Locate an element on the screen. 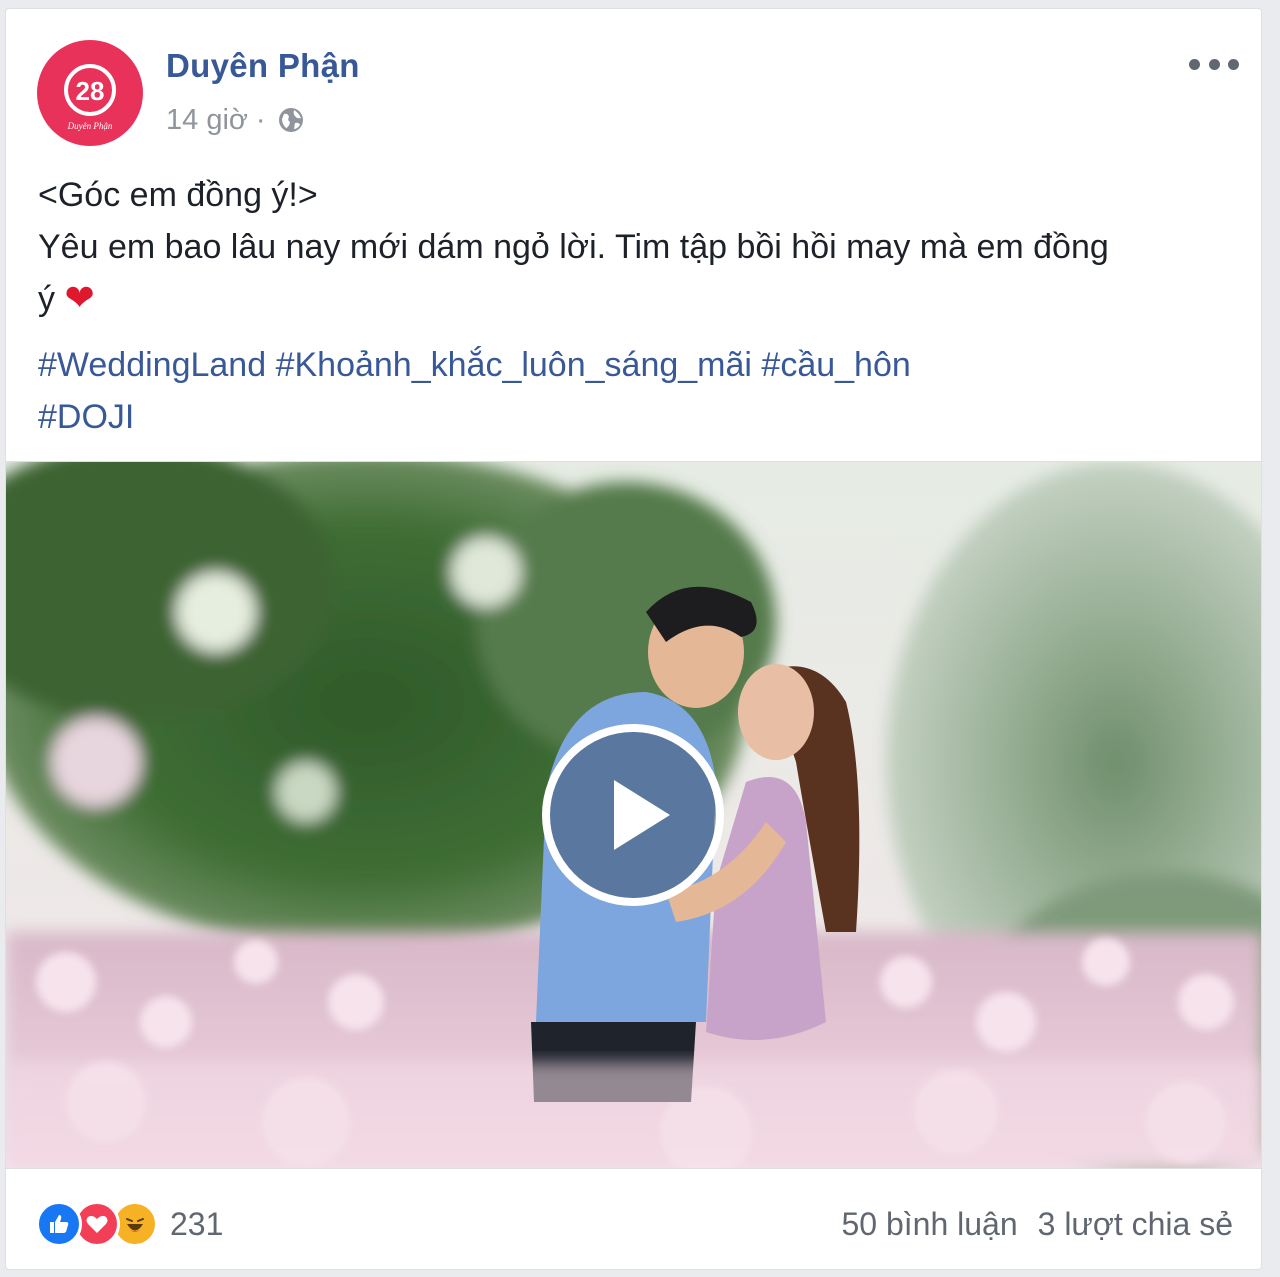 This screenshot has height=1277, width=1280. reactions-summary: 231 is located at coordinates (129, 1224).